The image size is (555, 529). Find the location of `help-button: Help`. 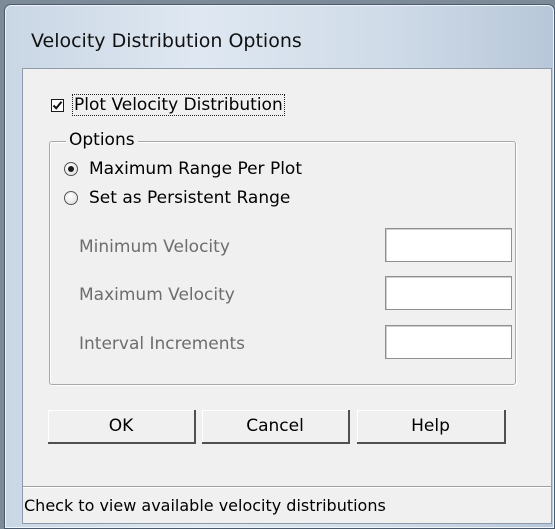

help-button: Help is located at coordinates (431, 427).